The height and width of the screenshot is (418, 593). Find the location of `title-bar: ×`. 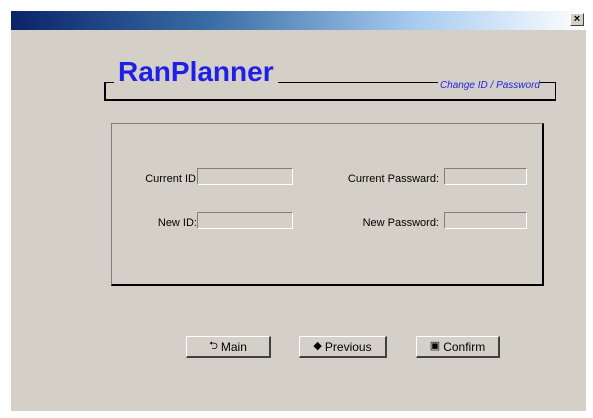

title-bar: × is located at coordinates (298, 20).